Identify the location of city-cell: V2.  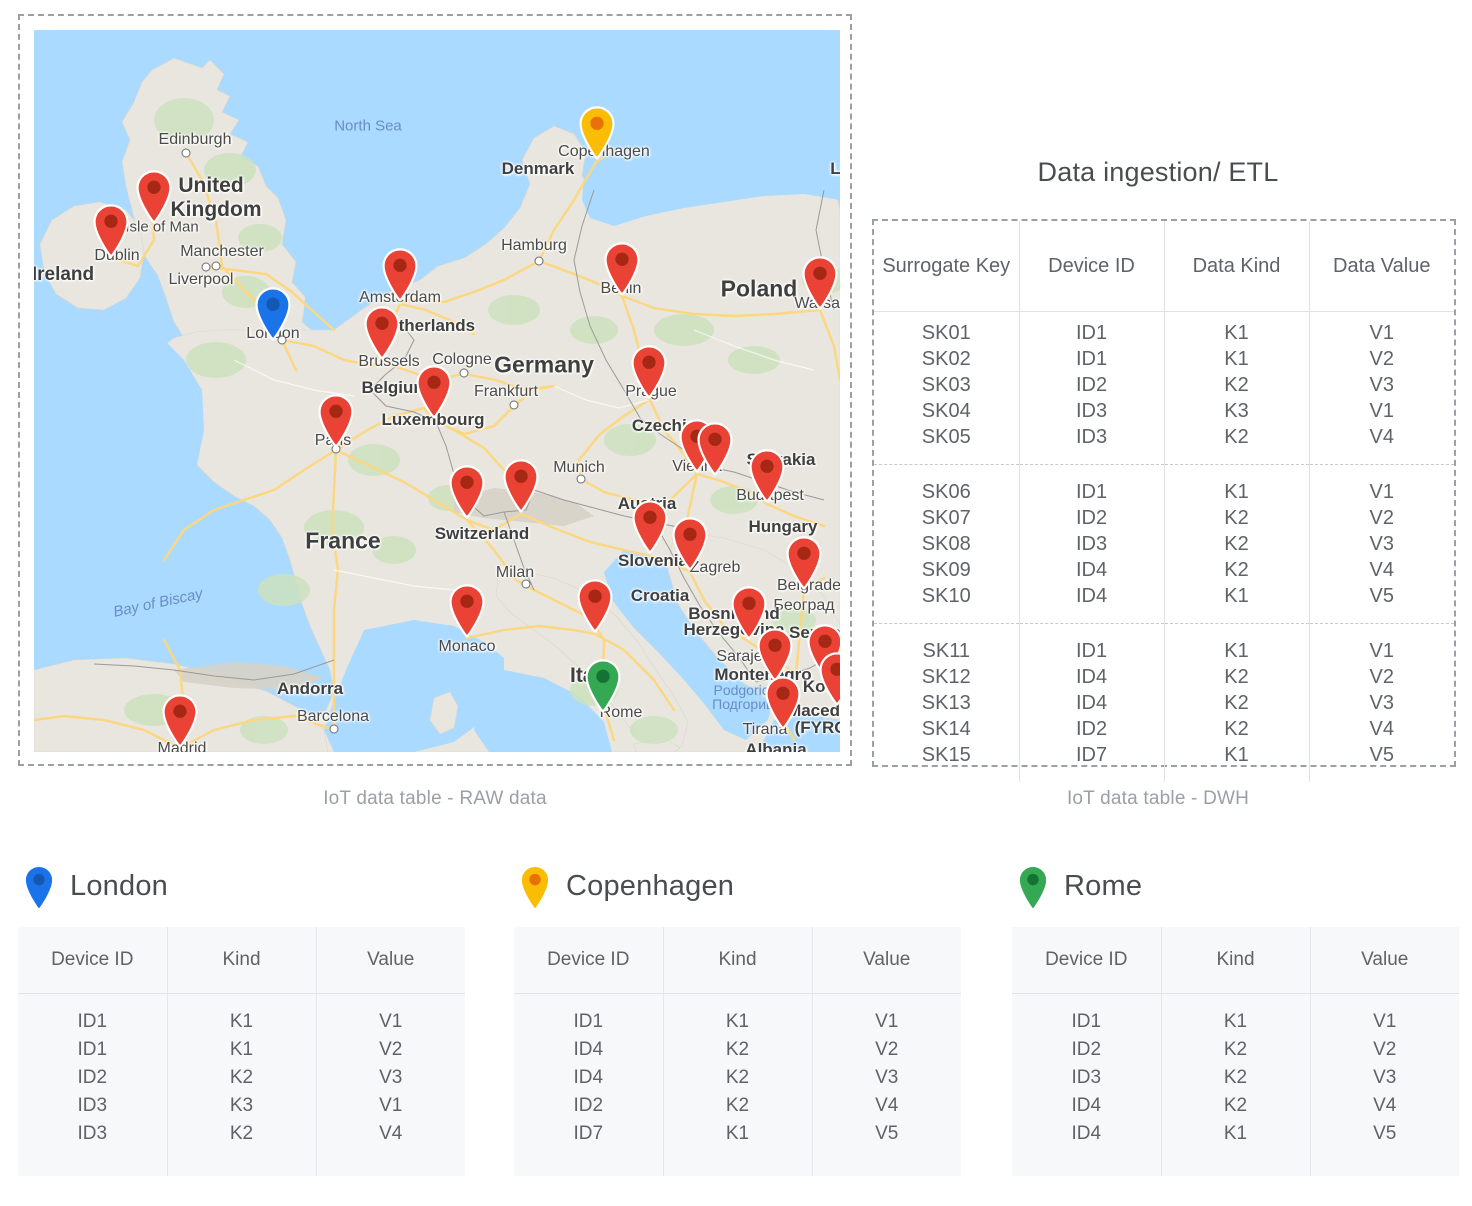
(887, 1049).